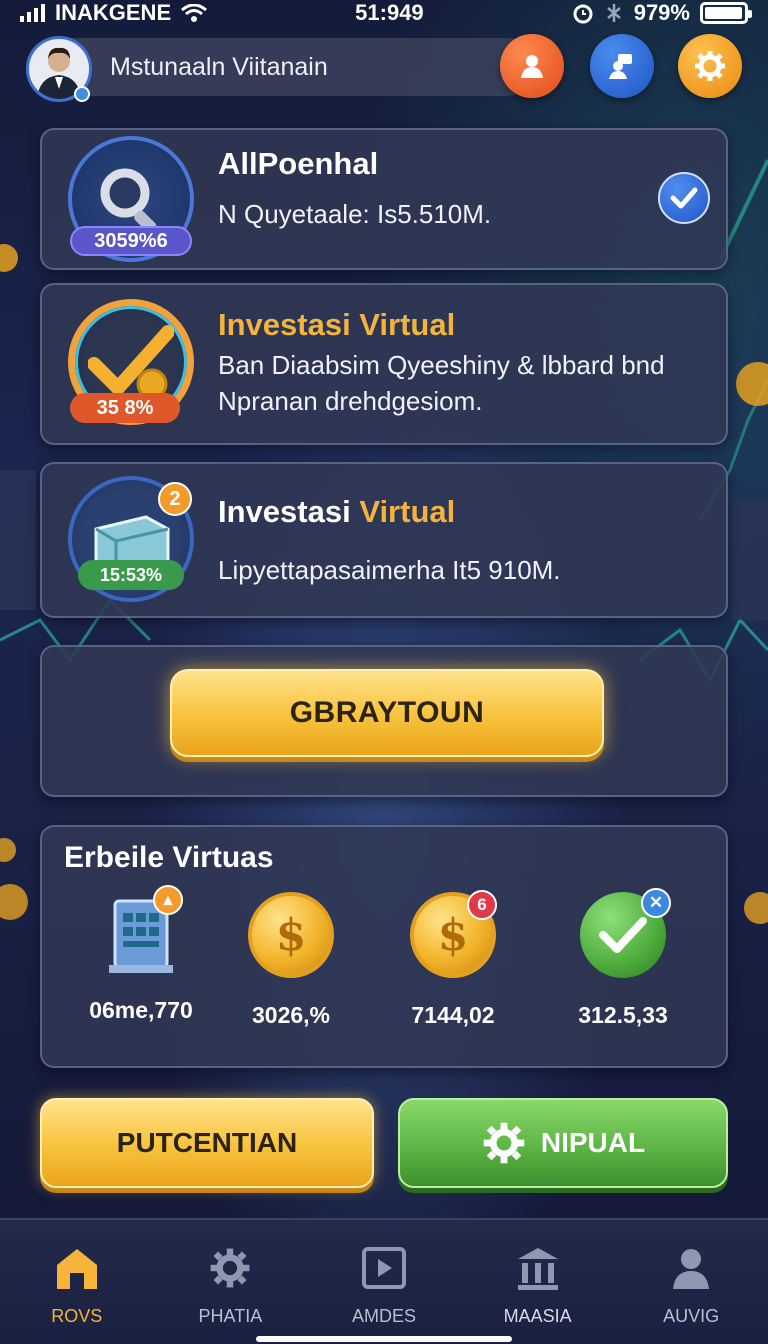  Describe the element at coordinates (141, 934) in the screenshot. I see `building-icon: ▴` at that location.